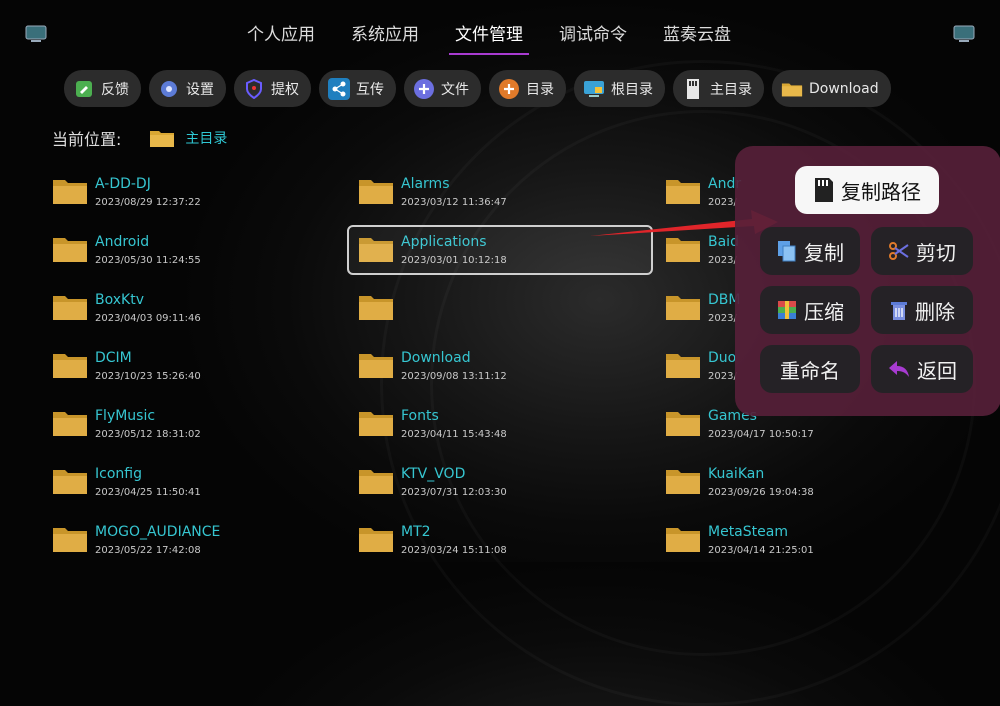  I want to click on selected-item-highlight, so click(500, 250).